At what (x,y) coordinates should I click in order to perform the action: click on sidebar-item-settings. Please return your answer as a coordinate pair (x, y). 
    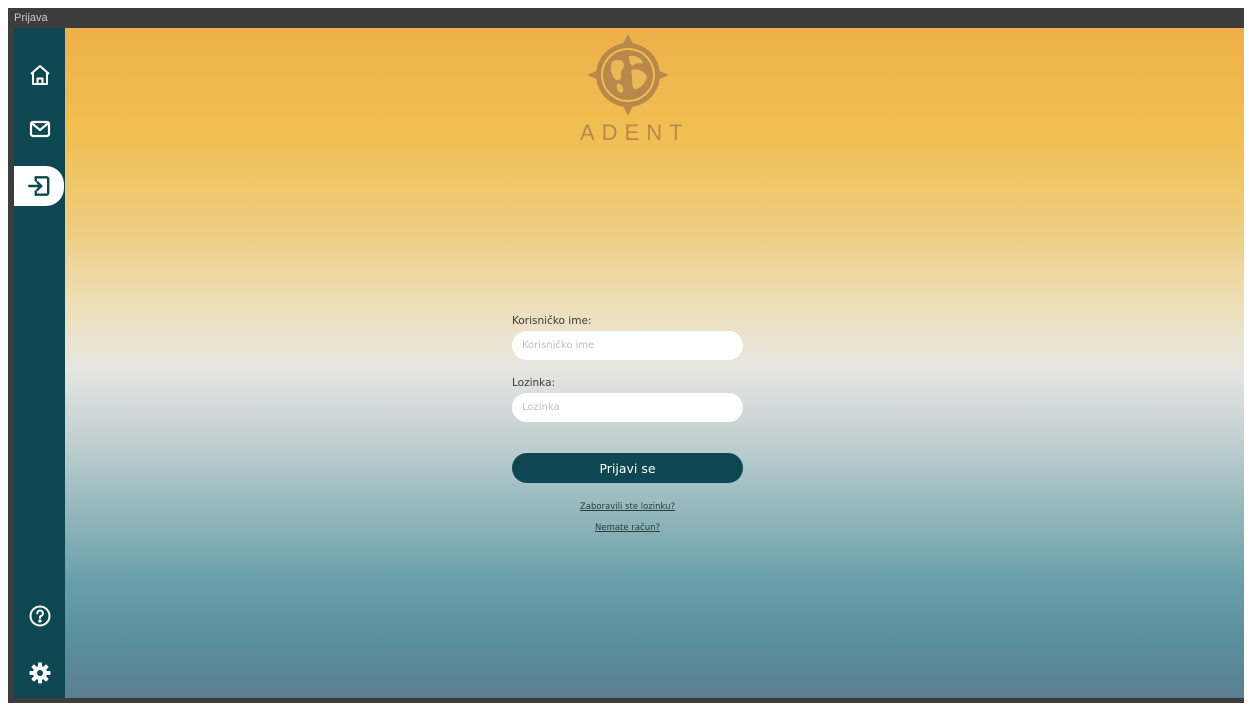
    Looking at the image, I should click on (39, 673).